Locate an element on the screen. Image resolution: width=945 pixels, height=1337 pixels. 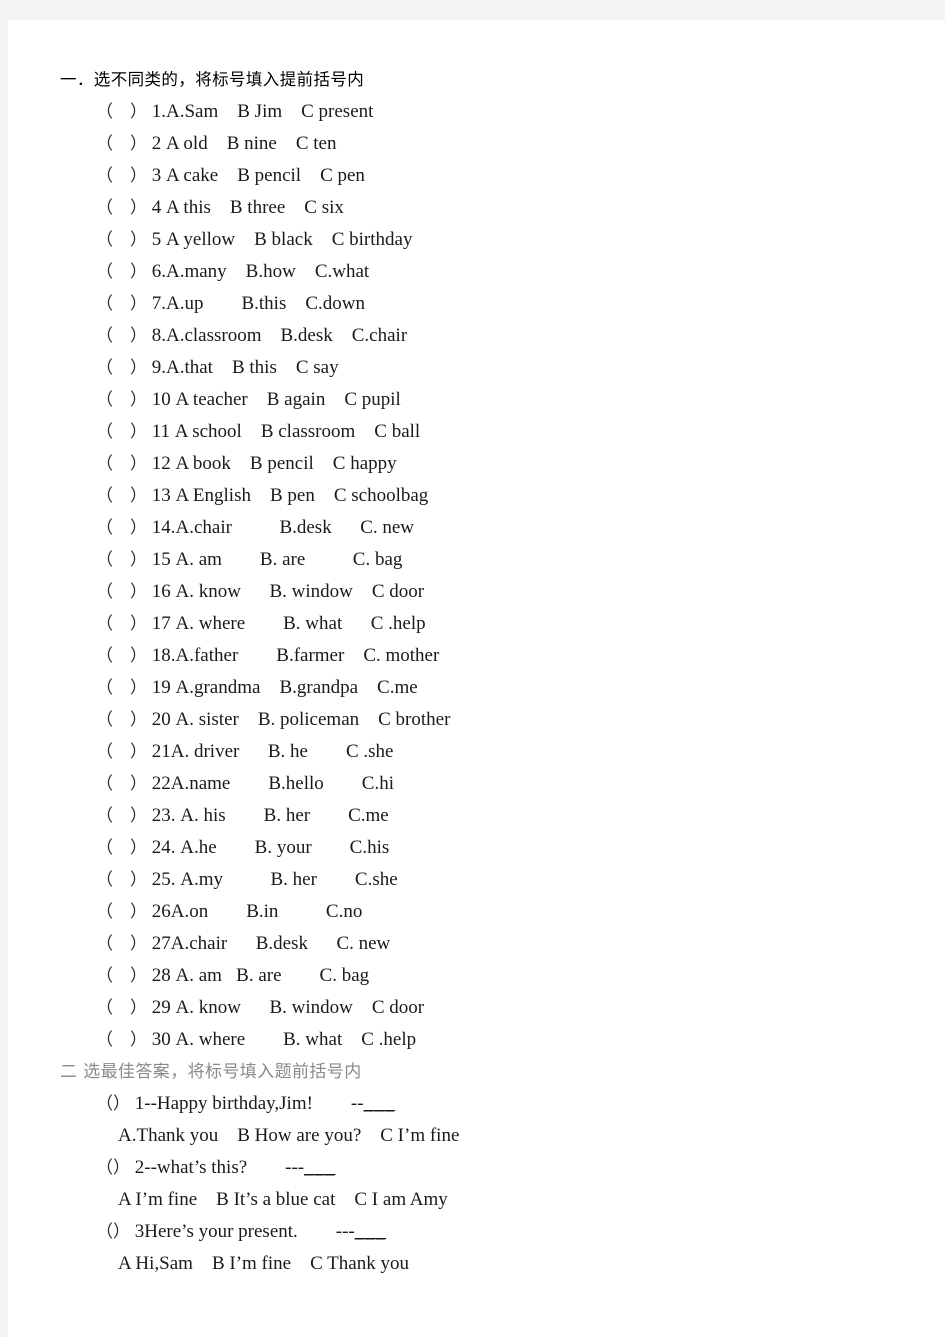
answer-bracket-4: （ ） is located at coordinates (121, 208).